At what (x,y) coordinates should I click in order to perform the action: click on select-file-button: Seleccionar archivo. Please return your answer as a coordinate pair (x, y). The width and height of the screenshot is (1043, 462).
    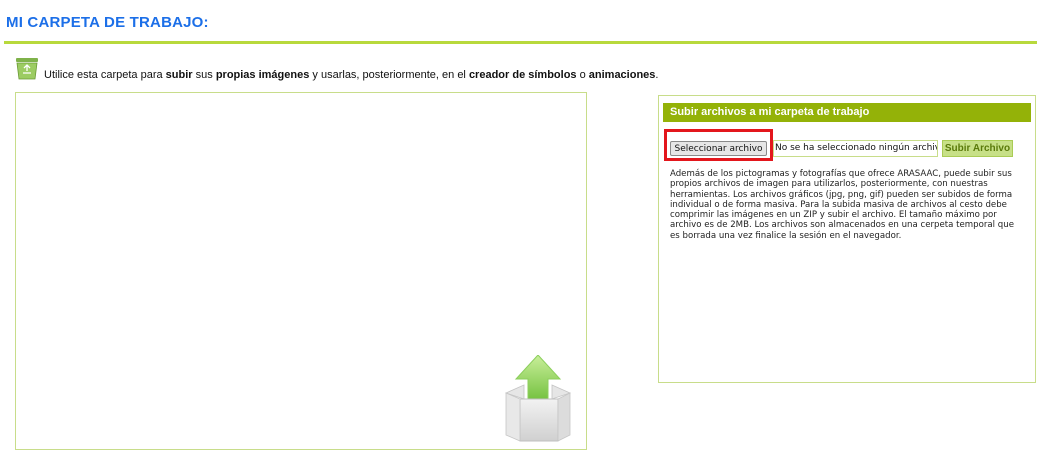
    Looking at the image, I should click on (718, 148).